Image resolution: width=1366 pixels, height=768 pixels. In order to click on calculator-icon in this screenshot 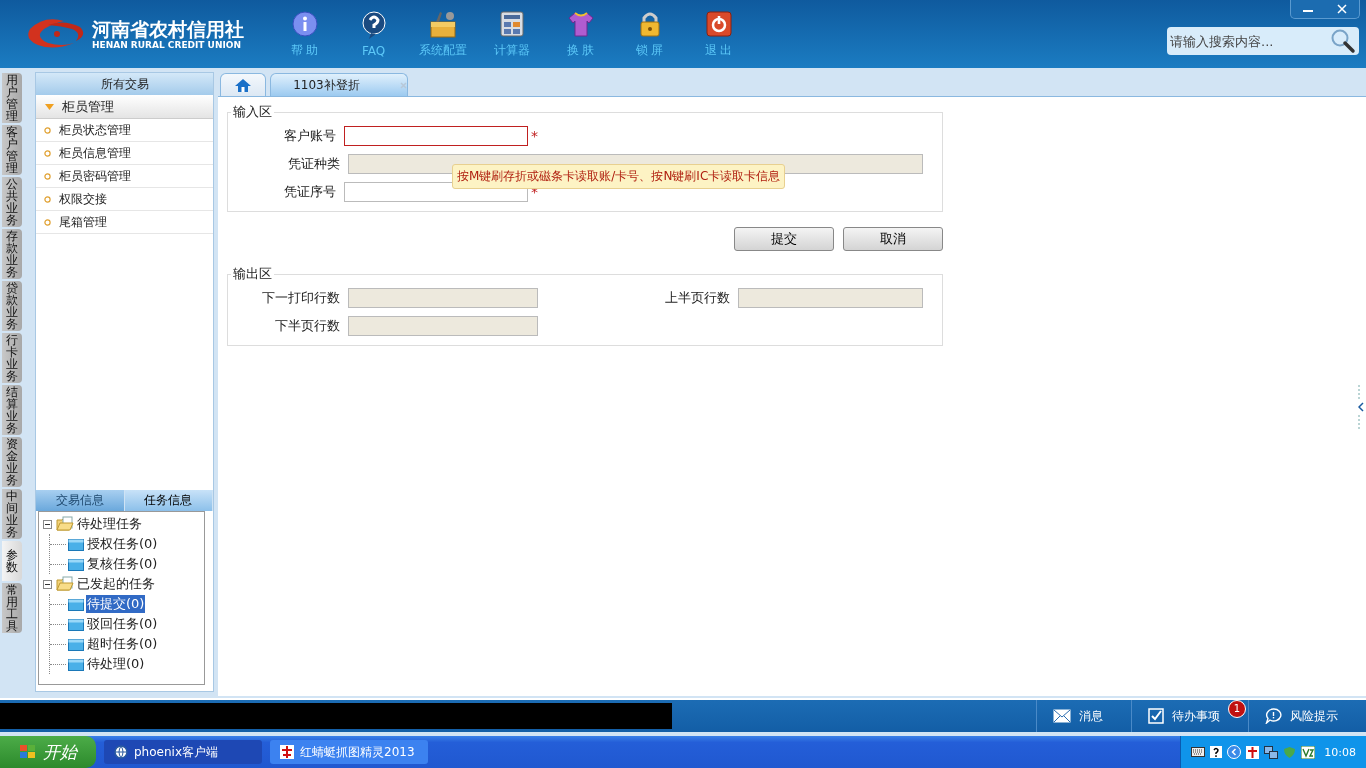, I will do `click(511, 23)`.